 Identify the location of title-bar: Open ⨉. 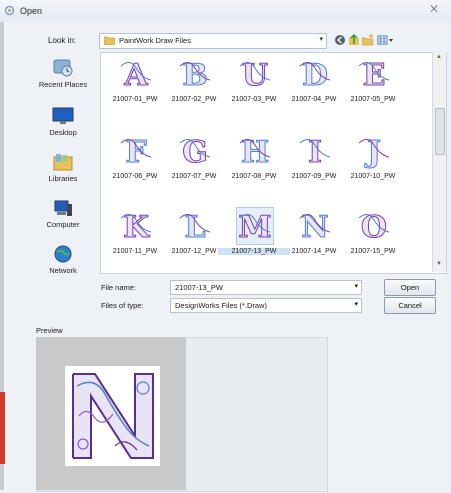
(225, 11).